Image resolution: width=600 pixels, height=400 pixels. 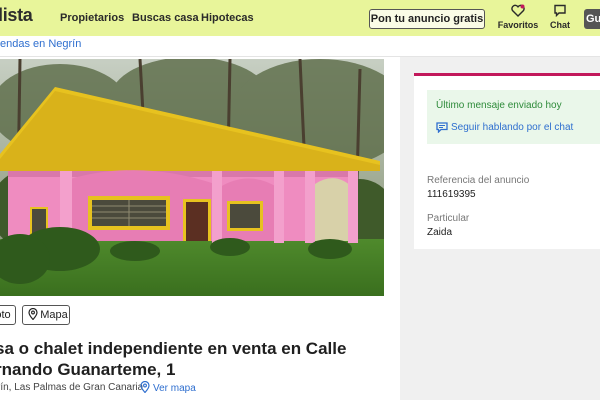 What do you see at coordinates (440, 232) in the screenshot?
I see `advertiser-name: Zaida` at bounding box center [440, 232].